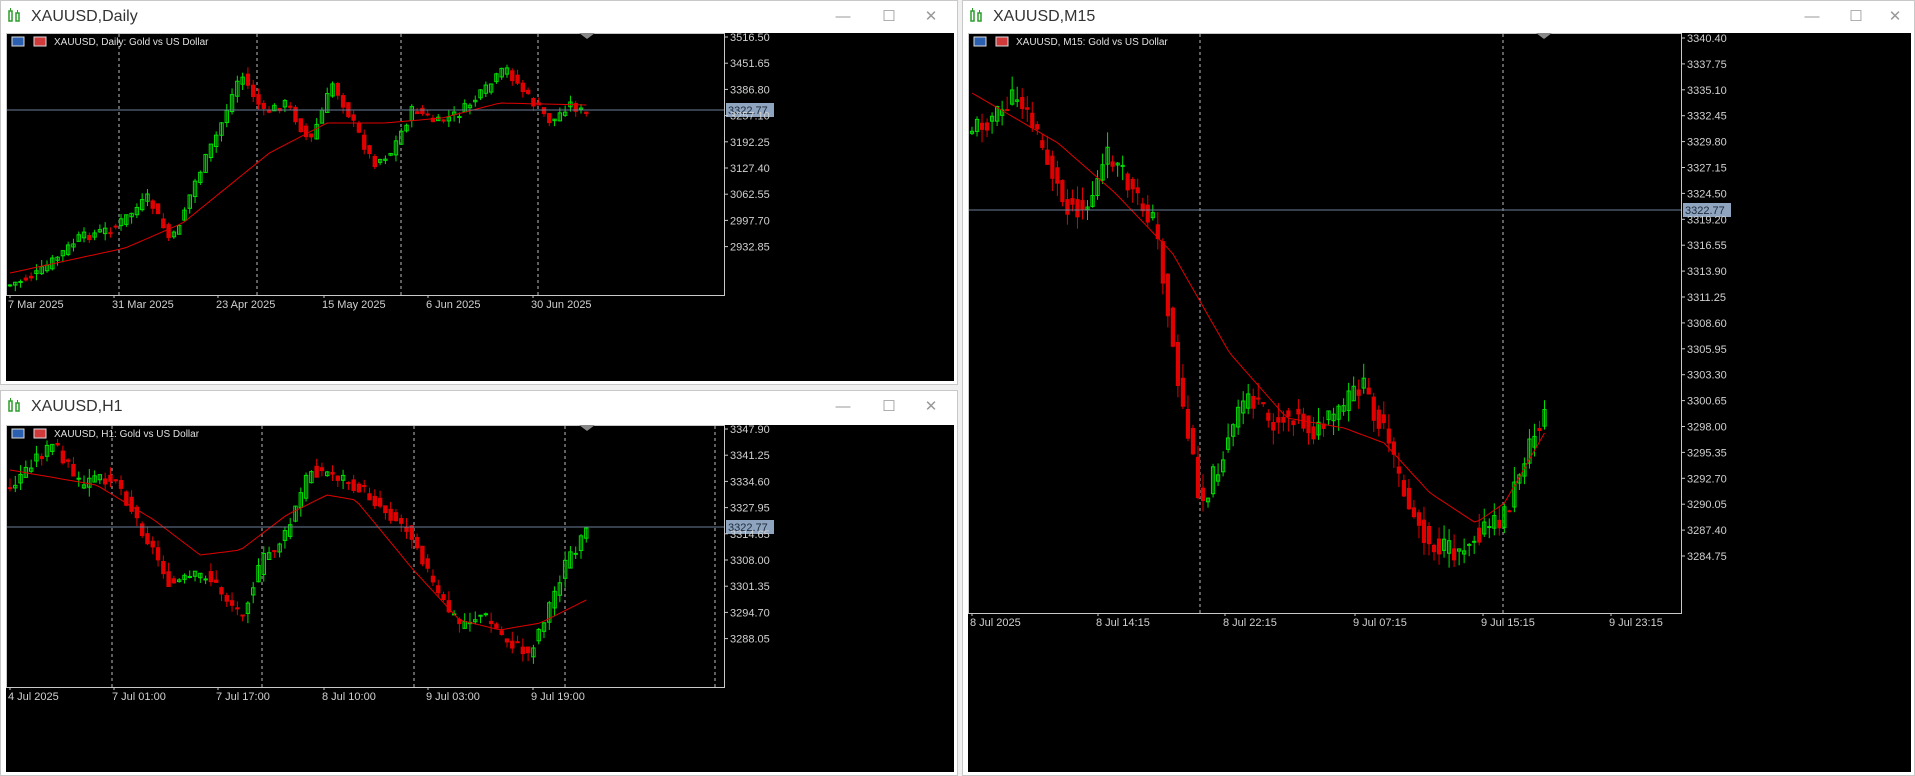  Describe the element at coordinates (1707, 428) in the screenshot. I see `price-axis-label: 3298.00` at that location.